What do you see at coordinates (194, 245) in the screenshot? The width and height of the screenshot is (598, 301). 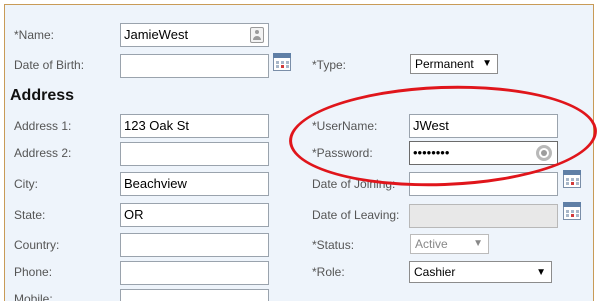 I see `country-field` at bounding box center [194, 245].